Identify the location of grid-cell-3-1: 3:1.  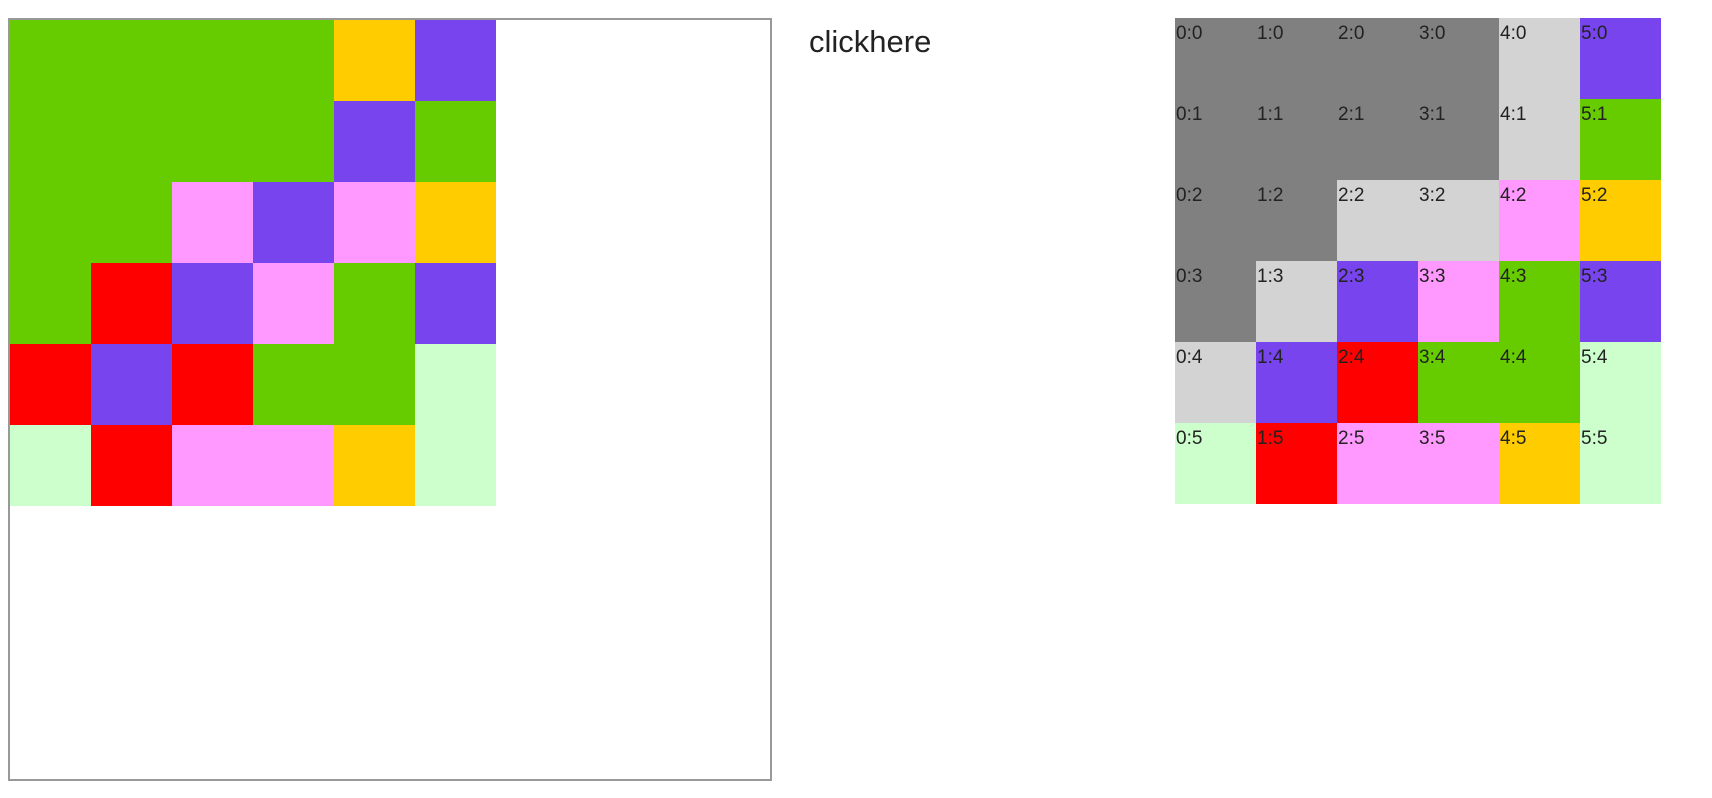
(1458, 139).